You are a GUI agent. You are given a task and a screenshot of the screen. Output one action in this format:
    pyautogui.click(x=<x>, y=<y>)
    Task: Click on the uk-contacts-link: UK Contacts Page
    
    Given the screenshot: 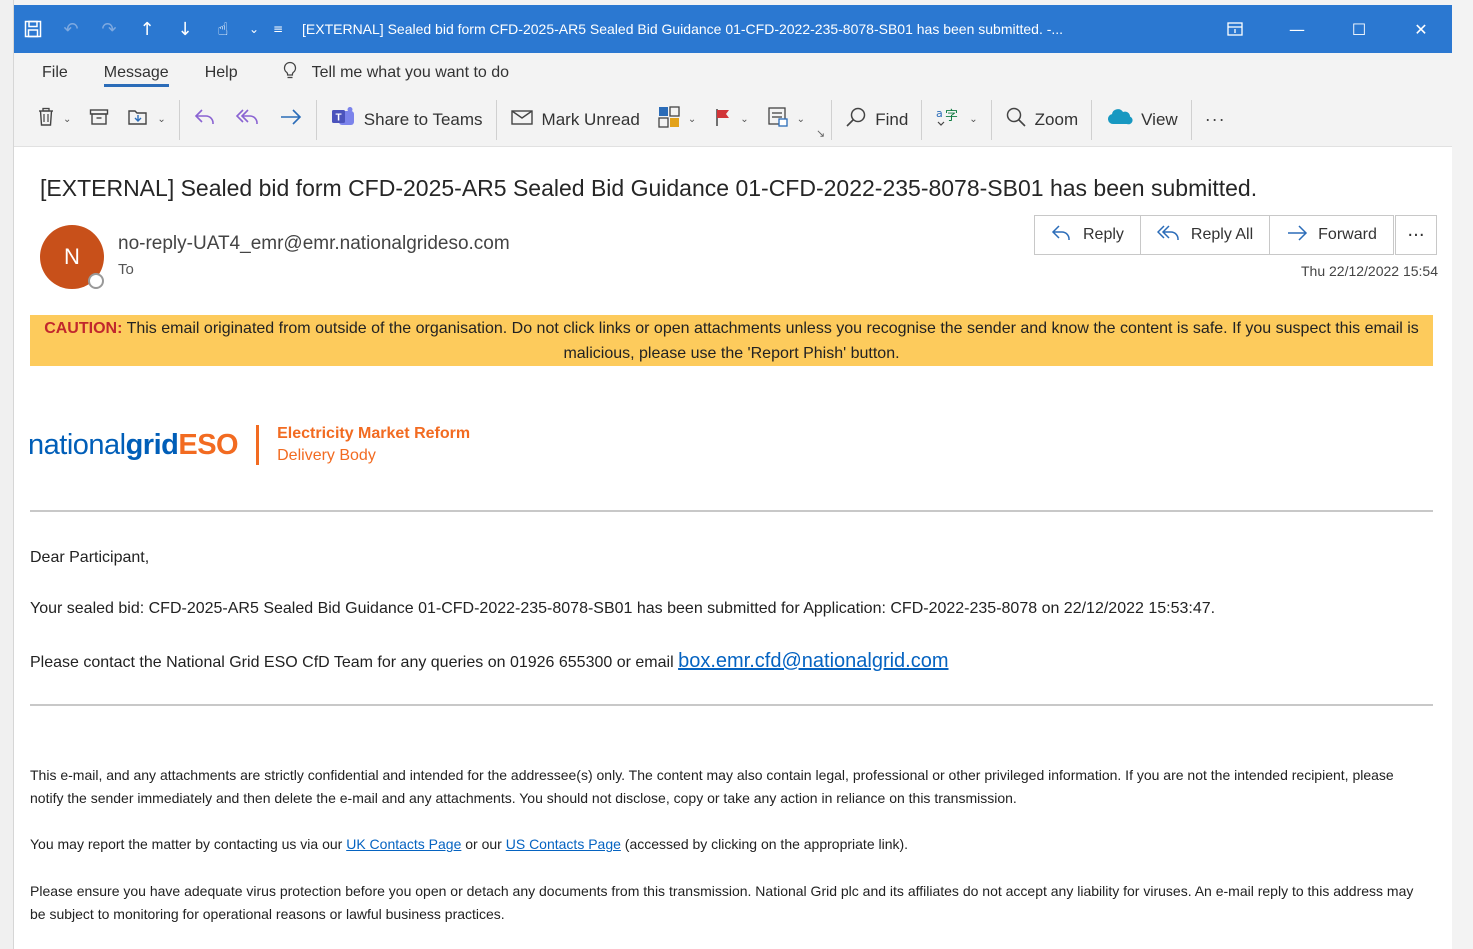 What is the action you would take?
    pyautogui.click(x=403, y=844)
    